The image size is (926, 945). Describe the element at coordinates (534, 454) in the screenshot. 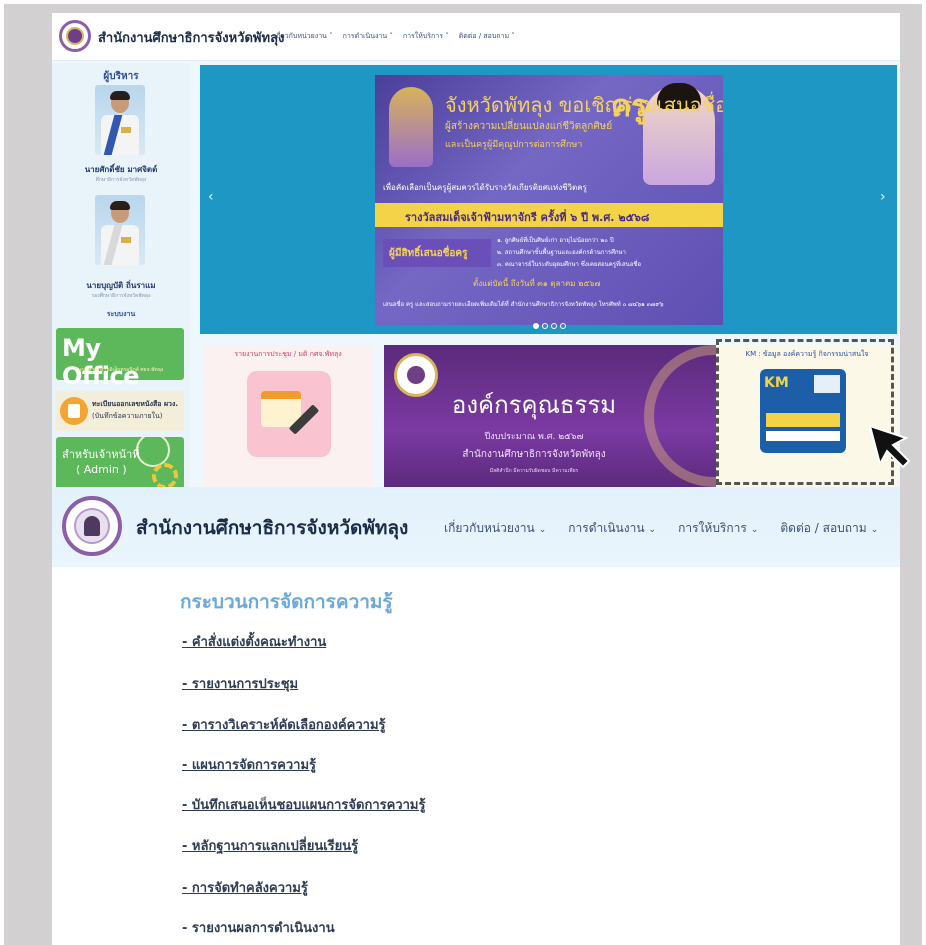

I see `org-card-office: สำนักงานศึกษาธิการจังหวัดพัทลุง` at that location.